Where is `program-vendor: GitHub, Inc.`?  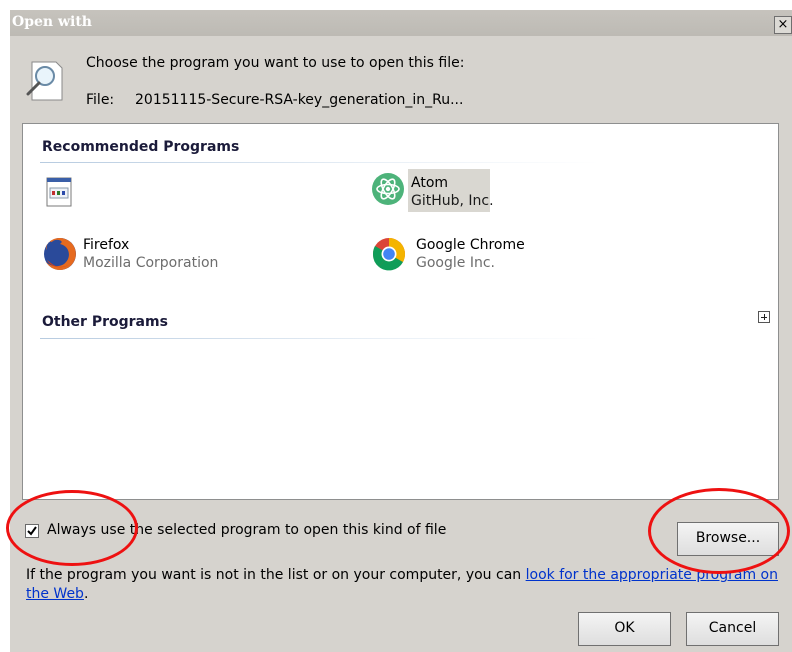 program-vendor: GitHub, Inc. is located at coordinates (452, 201).